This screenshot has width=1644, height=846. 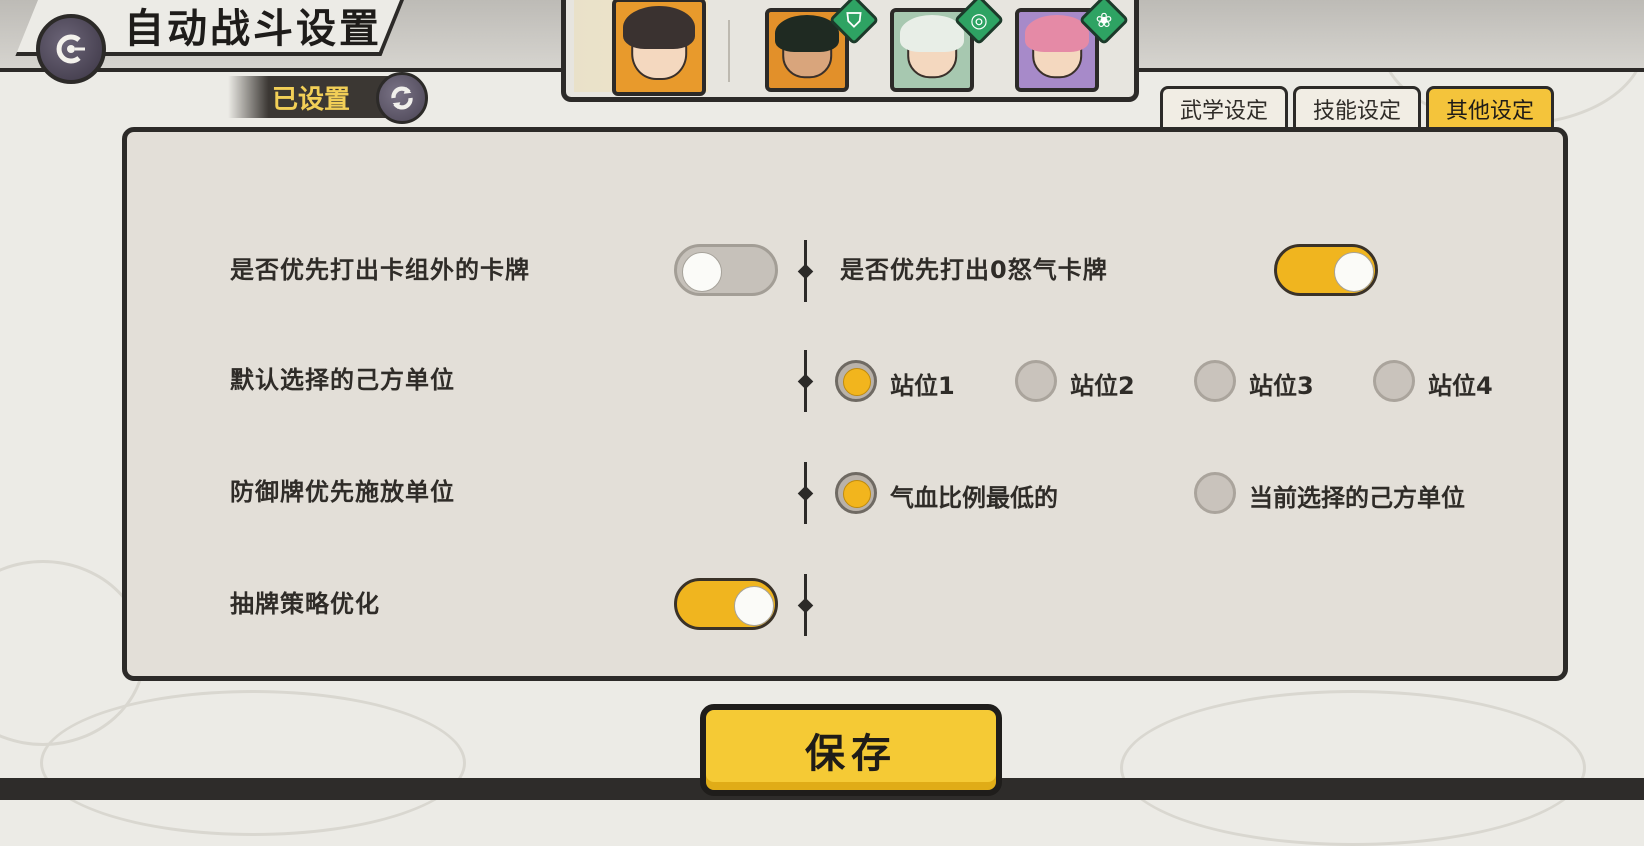 I want to click on portrait-separator, so click(x=729, y=51).